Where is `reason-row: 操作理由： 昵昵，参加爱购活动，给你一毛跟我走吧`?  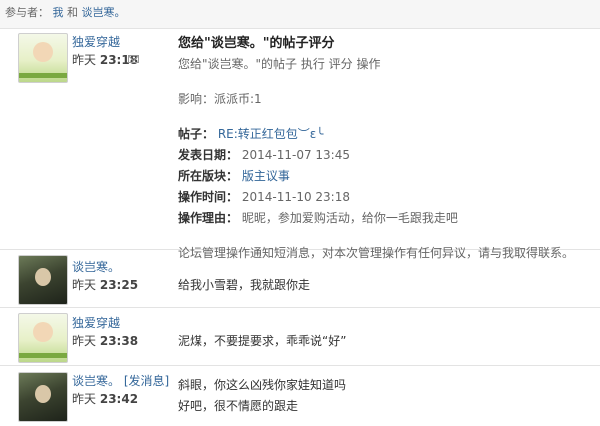
reason-row: 操作理由： 昵昵，参加爱购活动，给你一毛跟我走吧 is located at coordinates (384, 217).